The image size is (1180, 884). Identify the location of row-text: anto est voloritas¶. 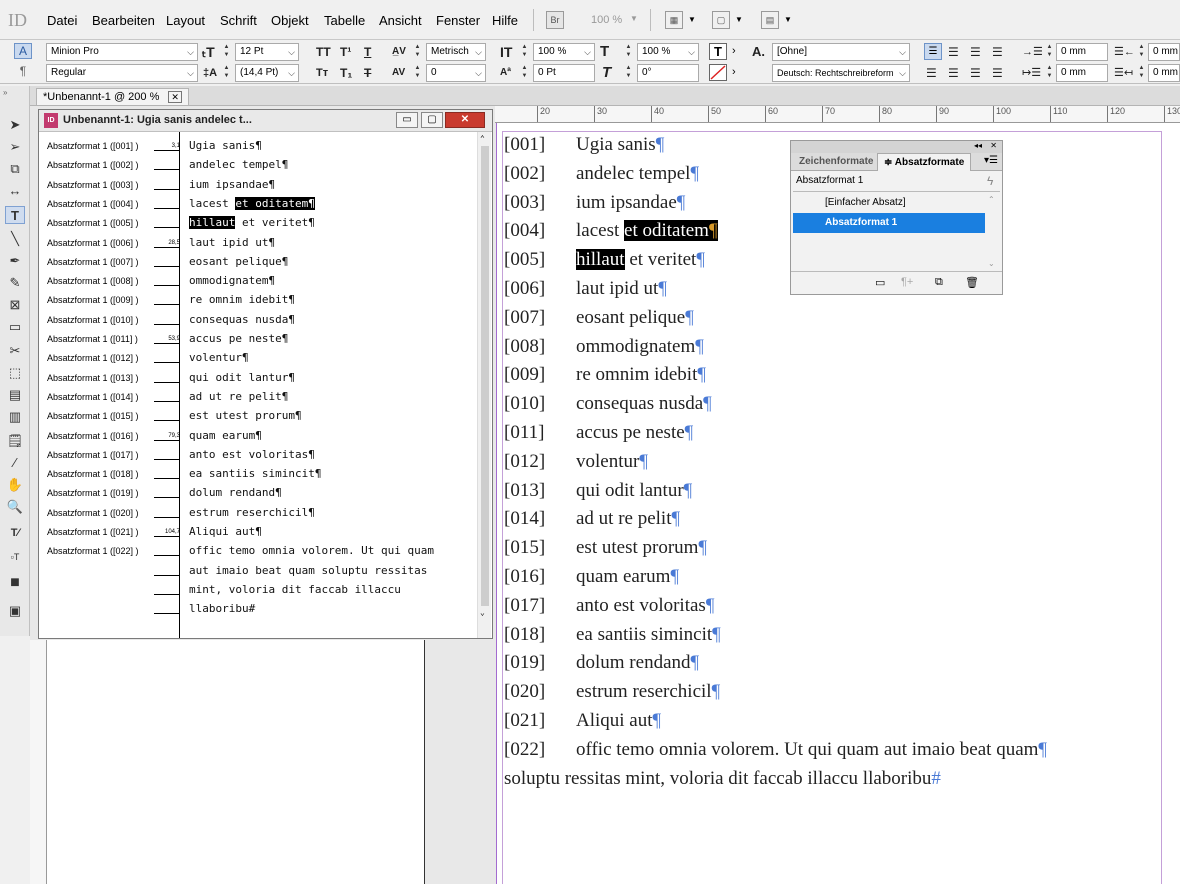
(252, 454).